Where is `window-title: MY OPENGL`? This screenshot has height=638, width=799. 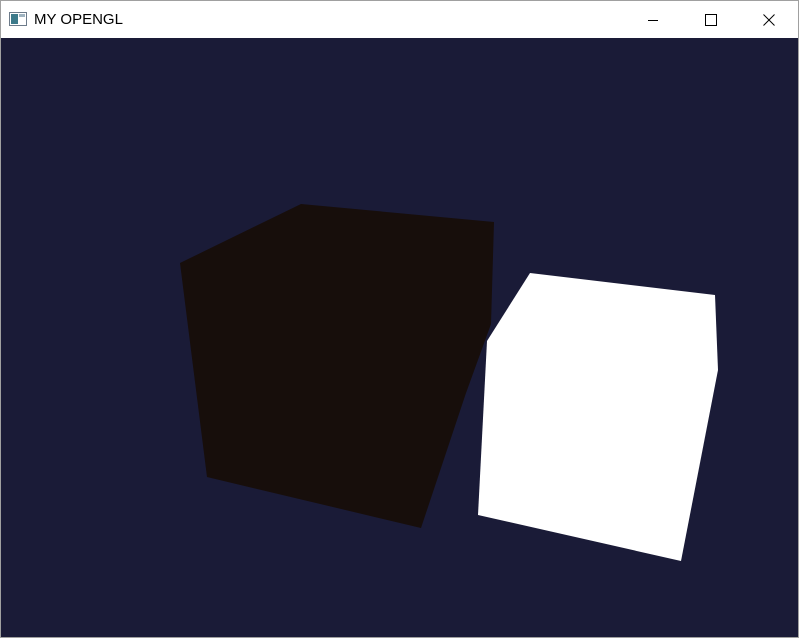 window-title: MY OPENGL is located at coordinates (78, 19).